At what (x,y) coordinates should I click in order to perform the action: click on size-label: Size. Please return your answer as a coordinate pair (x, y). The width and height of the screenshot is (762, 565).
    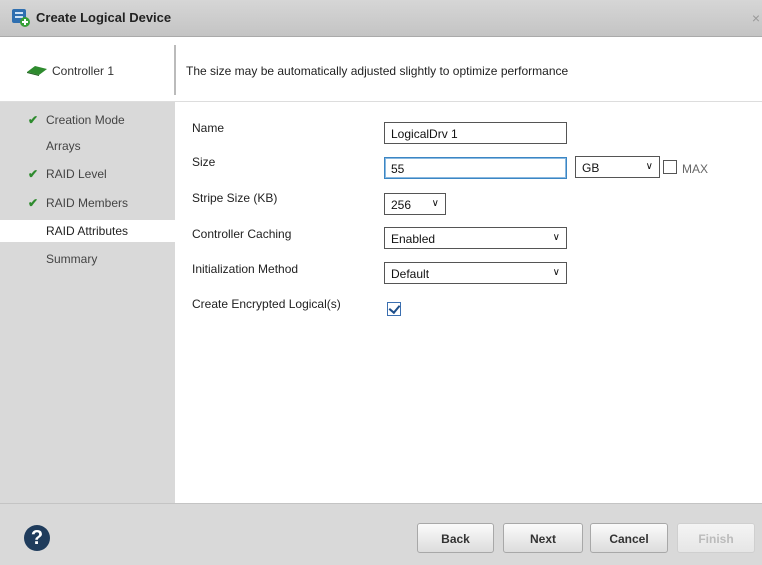
    Looking at the image, I should click on (204, 162).